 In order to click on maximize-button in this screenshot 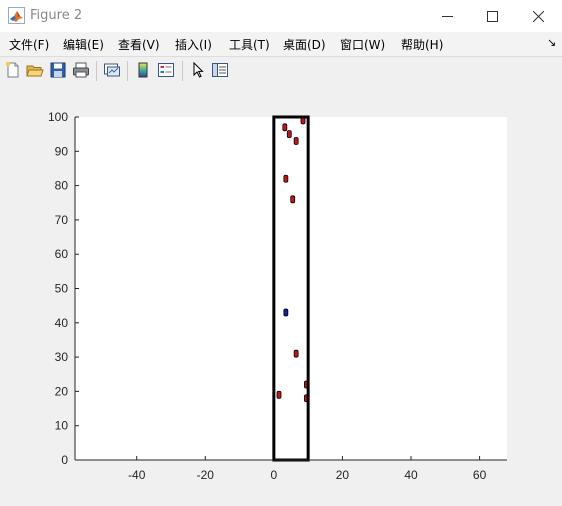, I will do `click(492, 16)`.